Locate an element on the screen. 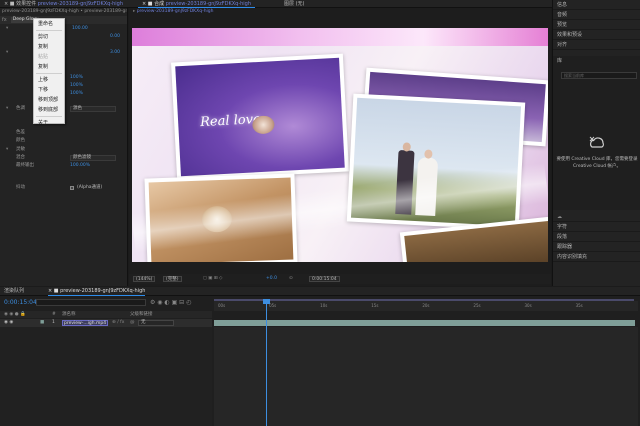 This screenshot has width=640, height=426. visibility-icon: ◉ ◉ ● 🔒 is located at coordinates (15, 314).